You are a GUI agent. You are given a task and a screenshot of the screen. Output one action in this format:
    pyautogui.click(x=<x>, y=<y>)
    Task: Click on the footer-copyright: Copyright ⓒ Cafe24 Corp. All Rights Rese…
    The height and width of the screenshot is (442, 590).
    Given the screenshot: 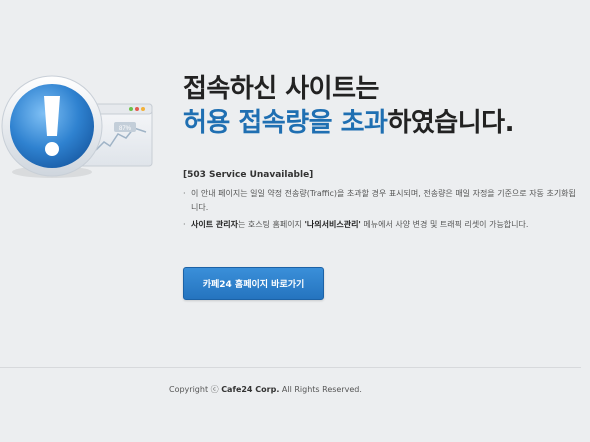 What is the action you would take?
    pyautogui.click(x=265, y=389)
    